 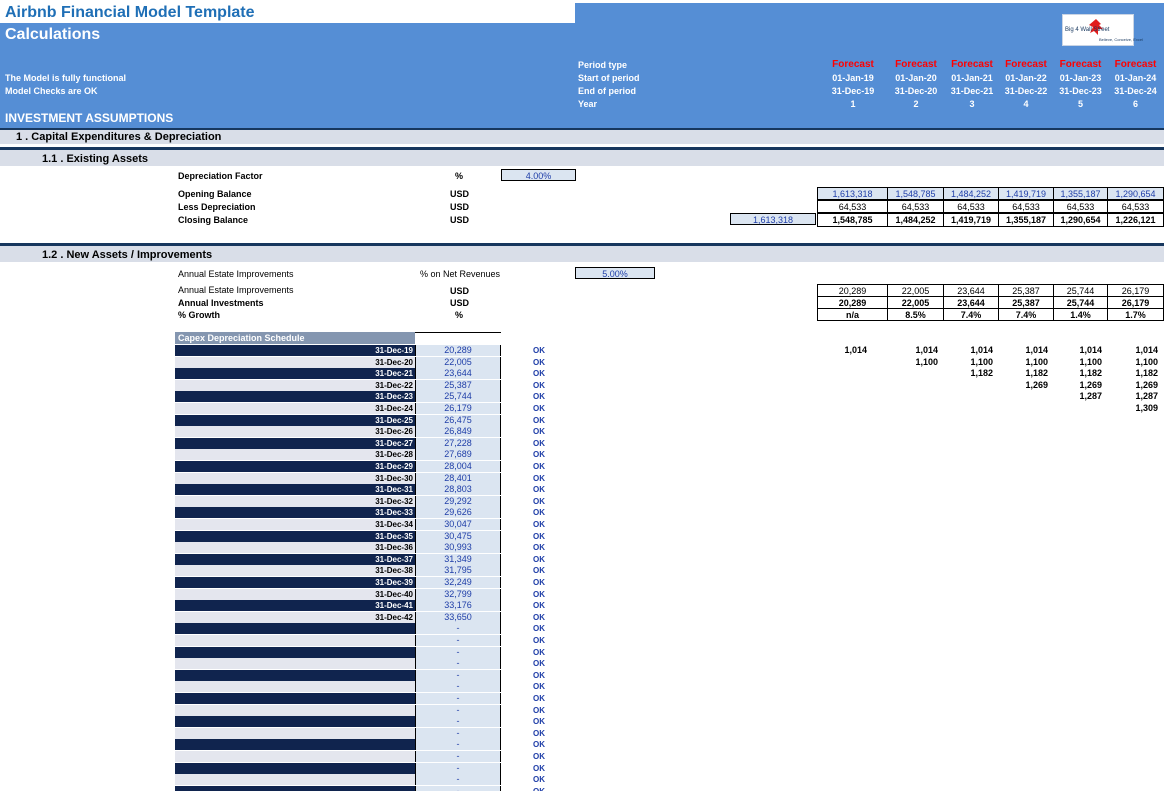 What do you see at coordinates (458, 513) in the screenshot?
I see `schedule-capex-value: 29,626` at bounding box center [458, 513].